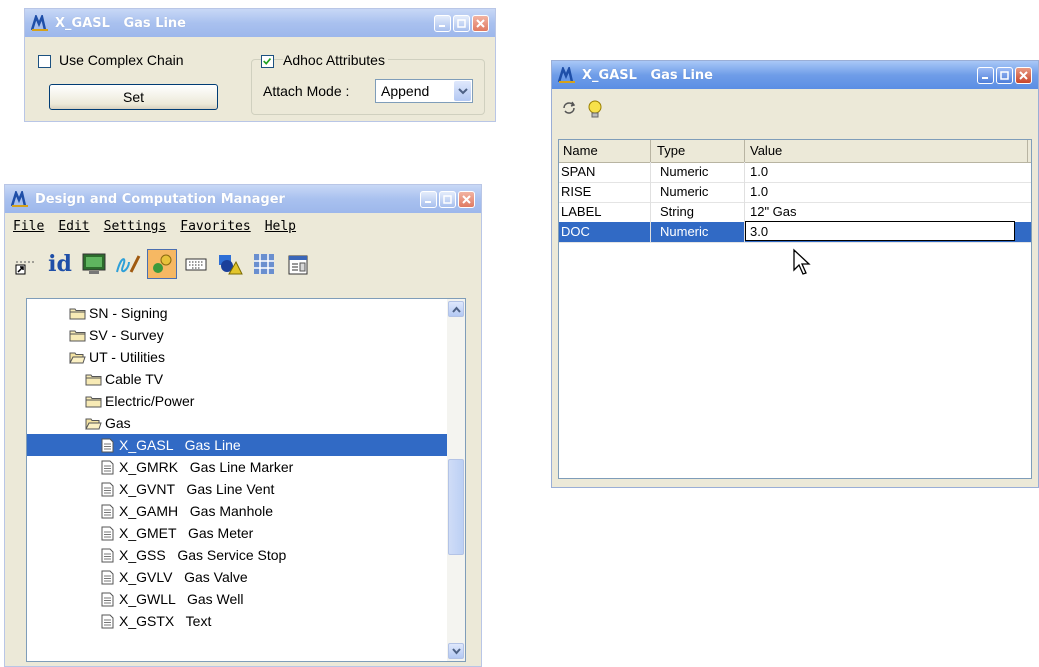 This screenshot has width=1039, height=667. Describe the element at coordinates (569, 108) in the screenshot. I see `refresh-icon` at that location.